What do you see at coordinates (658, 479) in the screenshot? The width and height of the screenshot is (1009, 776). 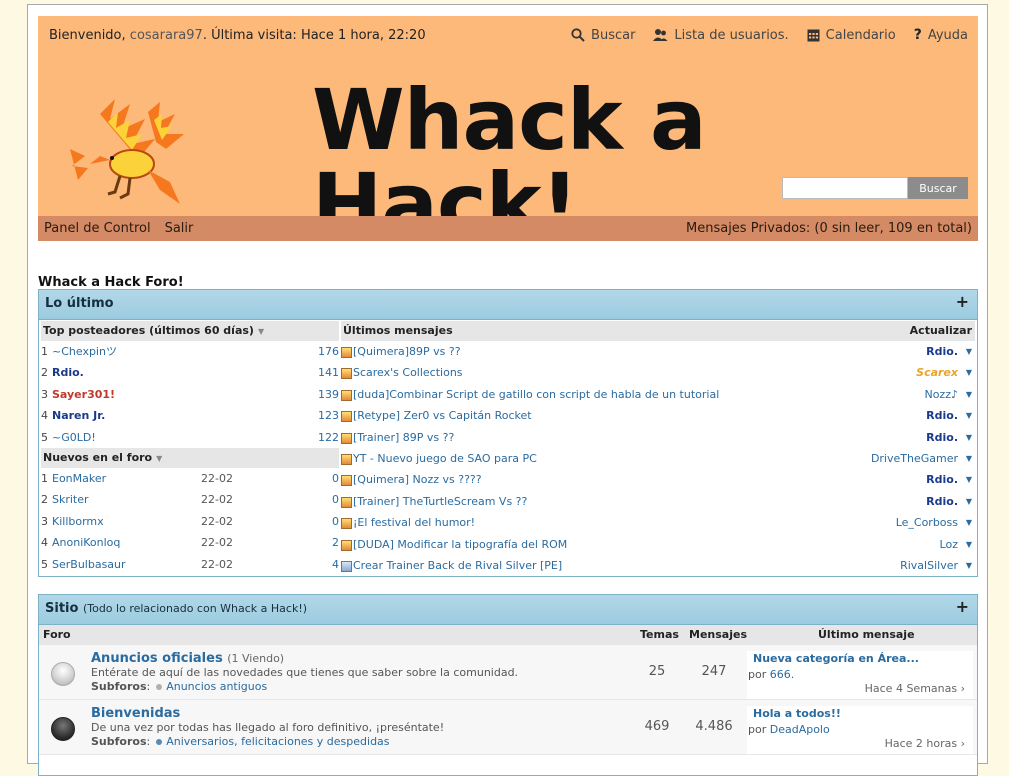 I see `latest-post-row: [Quimera] Nozz vs ???? Rdio. ▼` at bounding box center [658, 479].